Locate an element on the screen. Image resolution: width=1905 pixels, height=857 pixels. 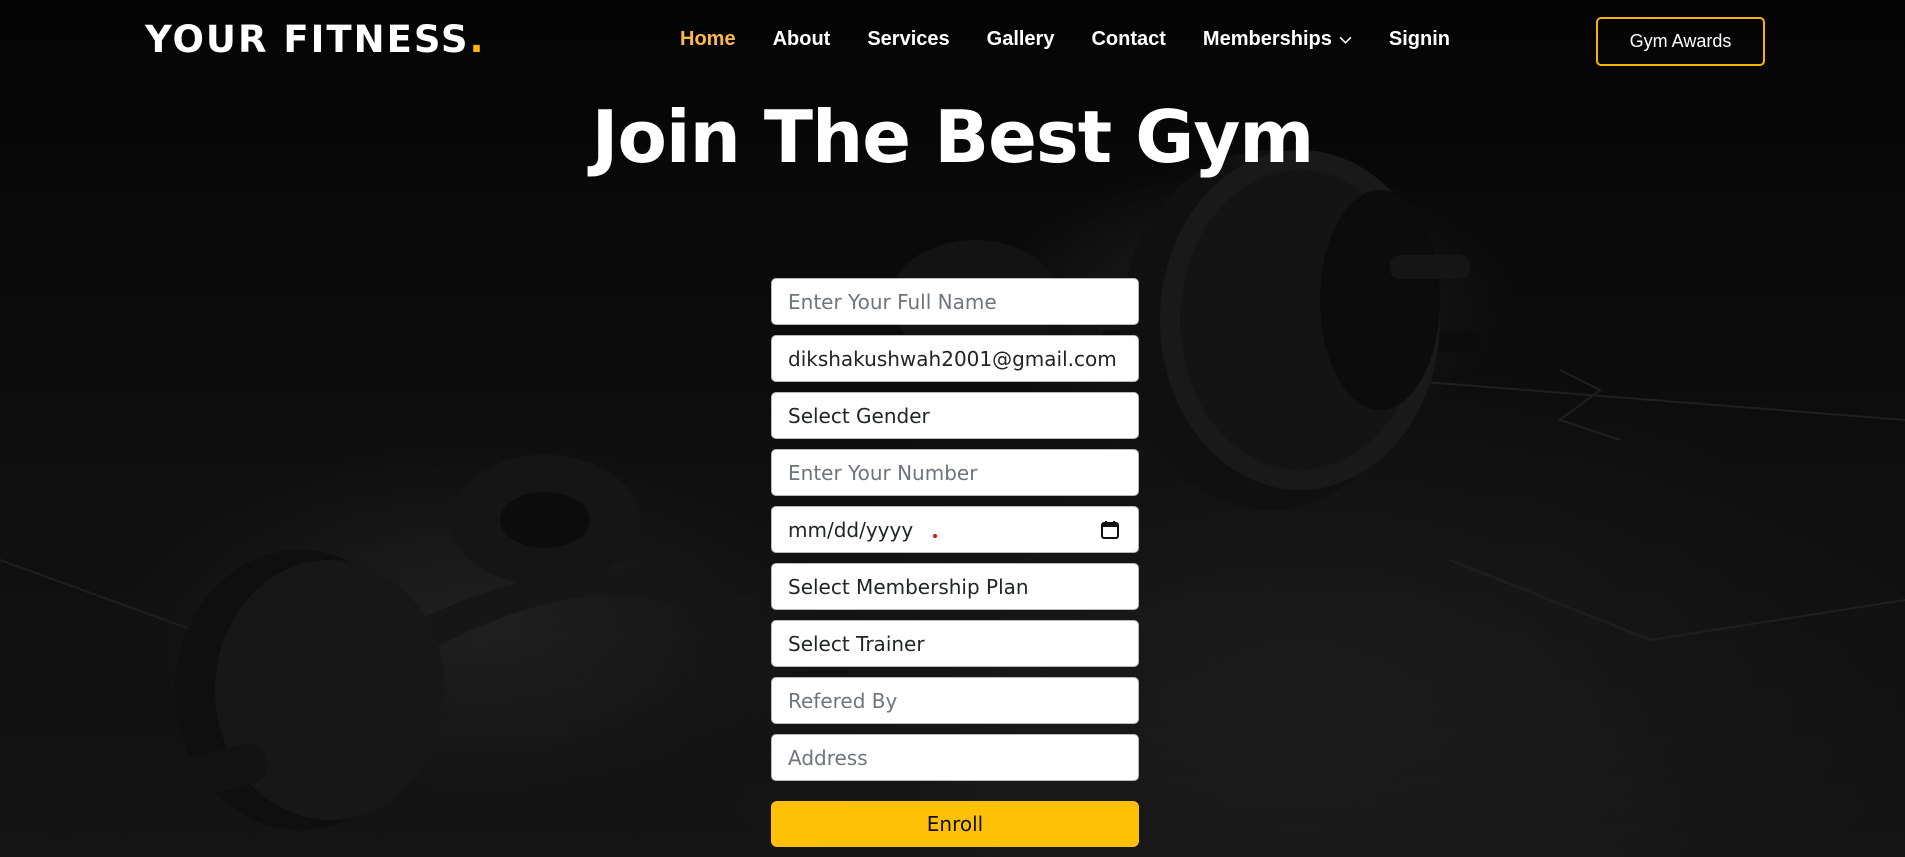
number-input: Enter Your Number is located at coordinates (955, 472).